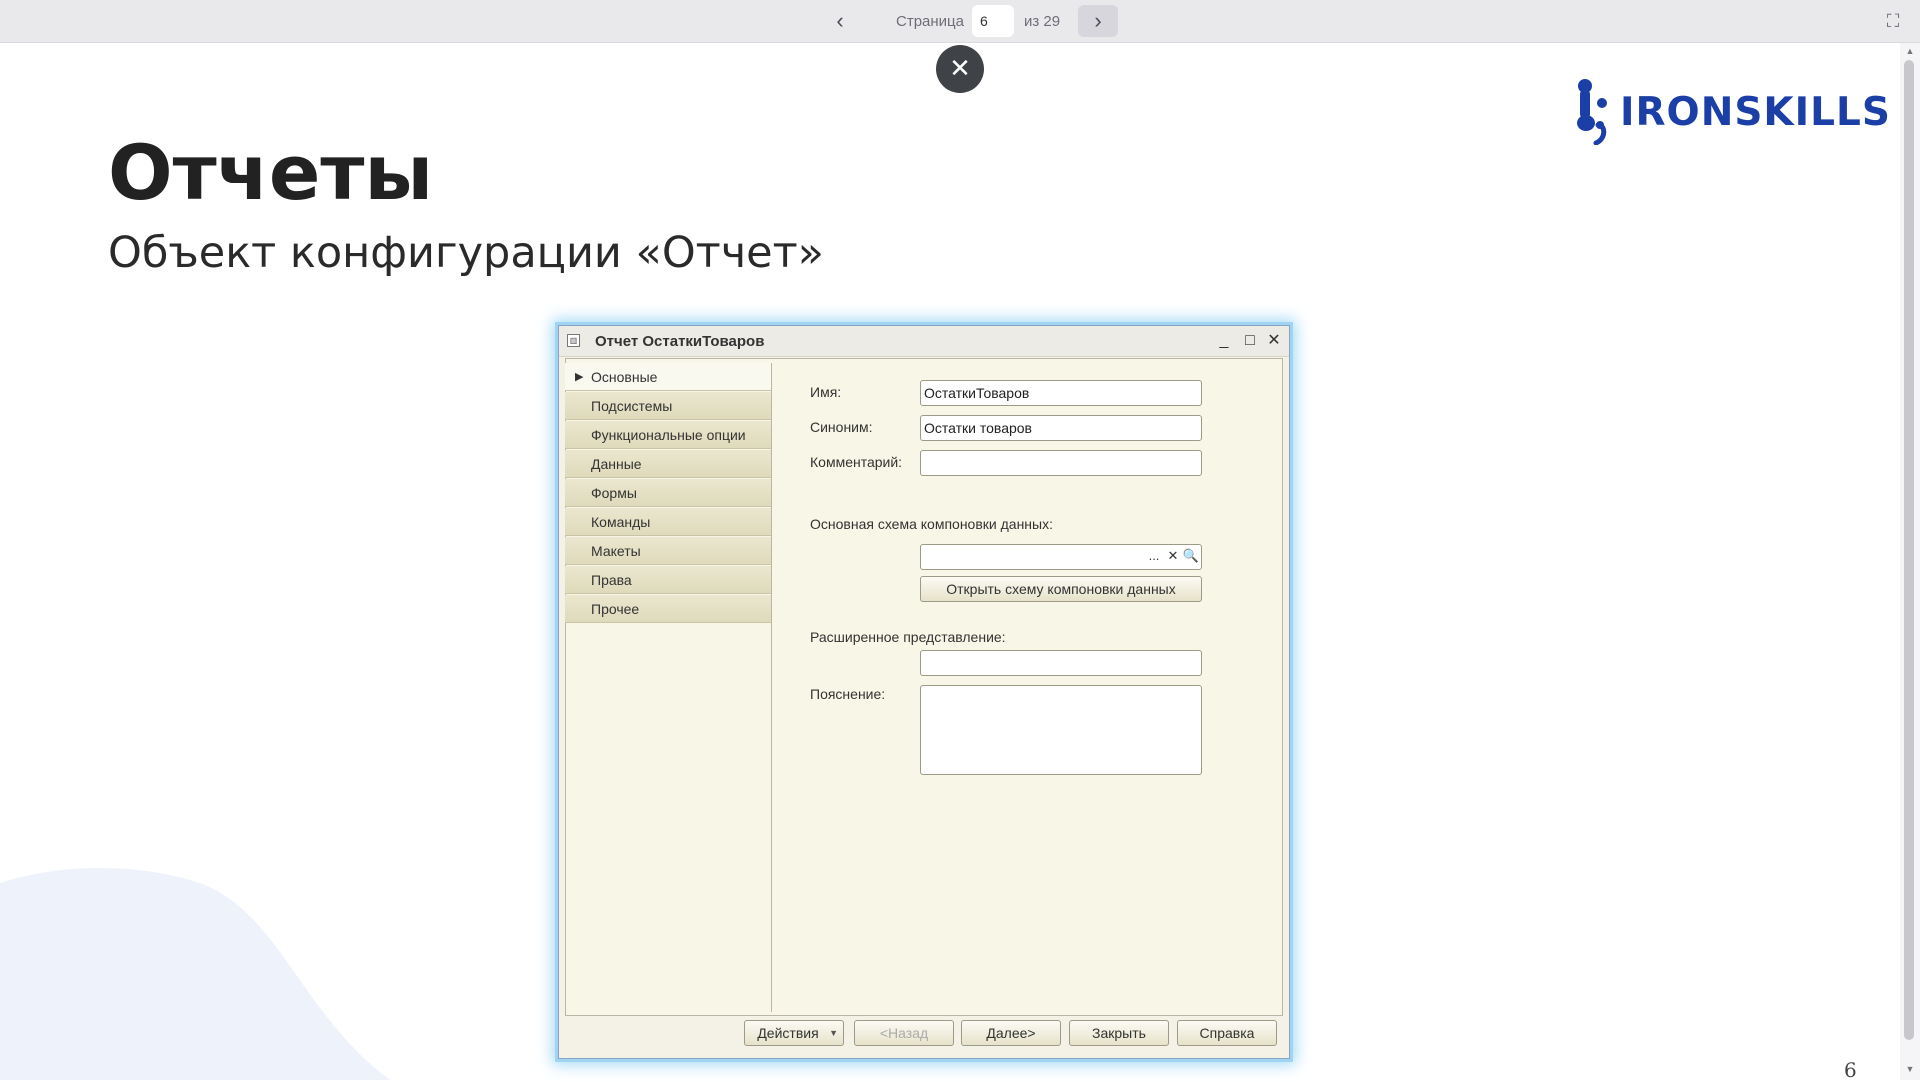 Image resolution: width=1920 pixels, height=1082 pixels. Describe the element at coordinates (856, 462) in the screenshot. I see `comment-label: Комментарий:` at that location.